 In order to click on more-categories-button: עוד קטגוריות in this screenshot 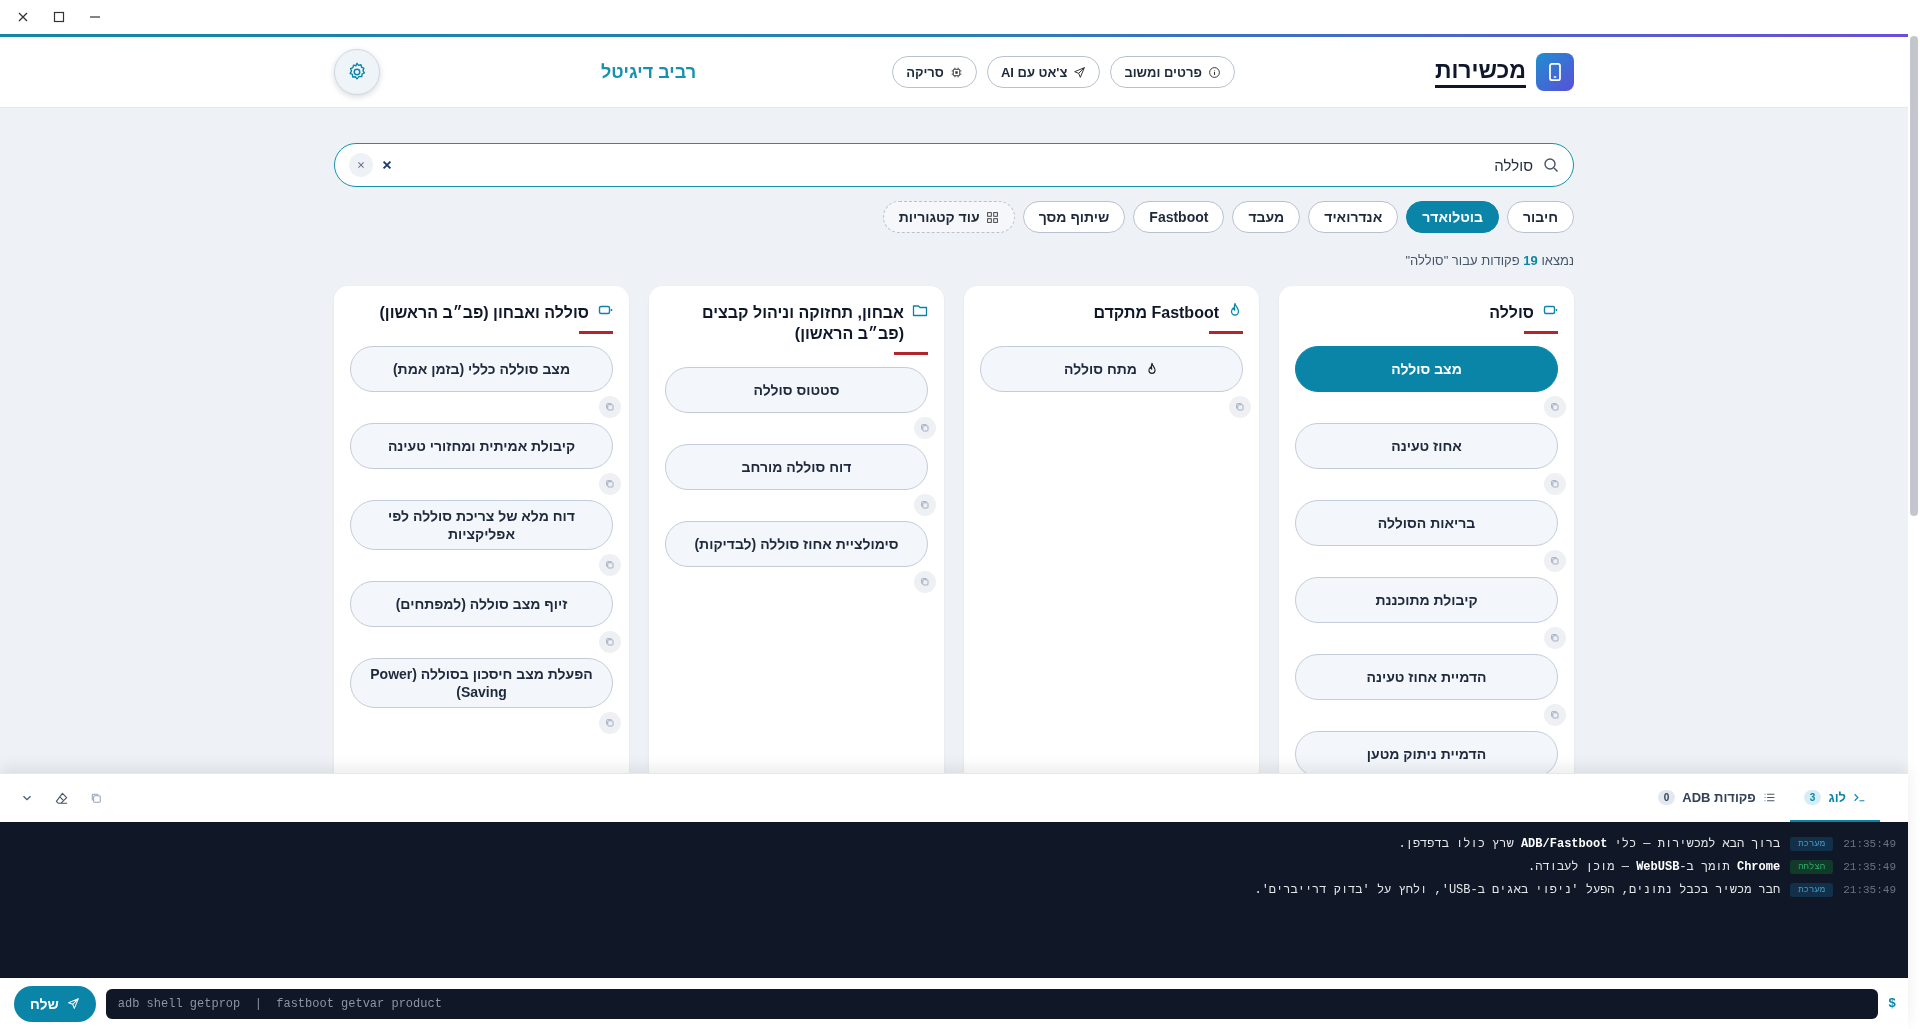, I will do `click(948, 217)`.